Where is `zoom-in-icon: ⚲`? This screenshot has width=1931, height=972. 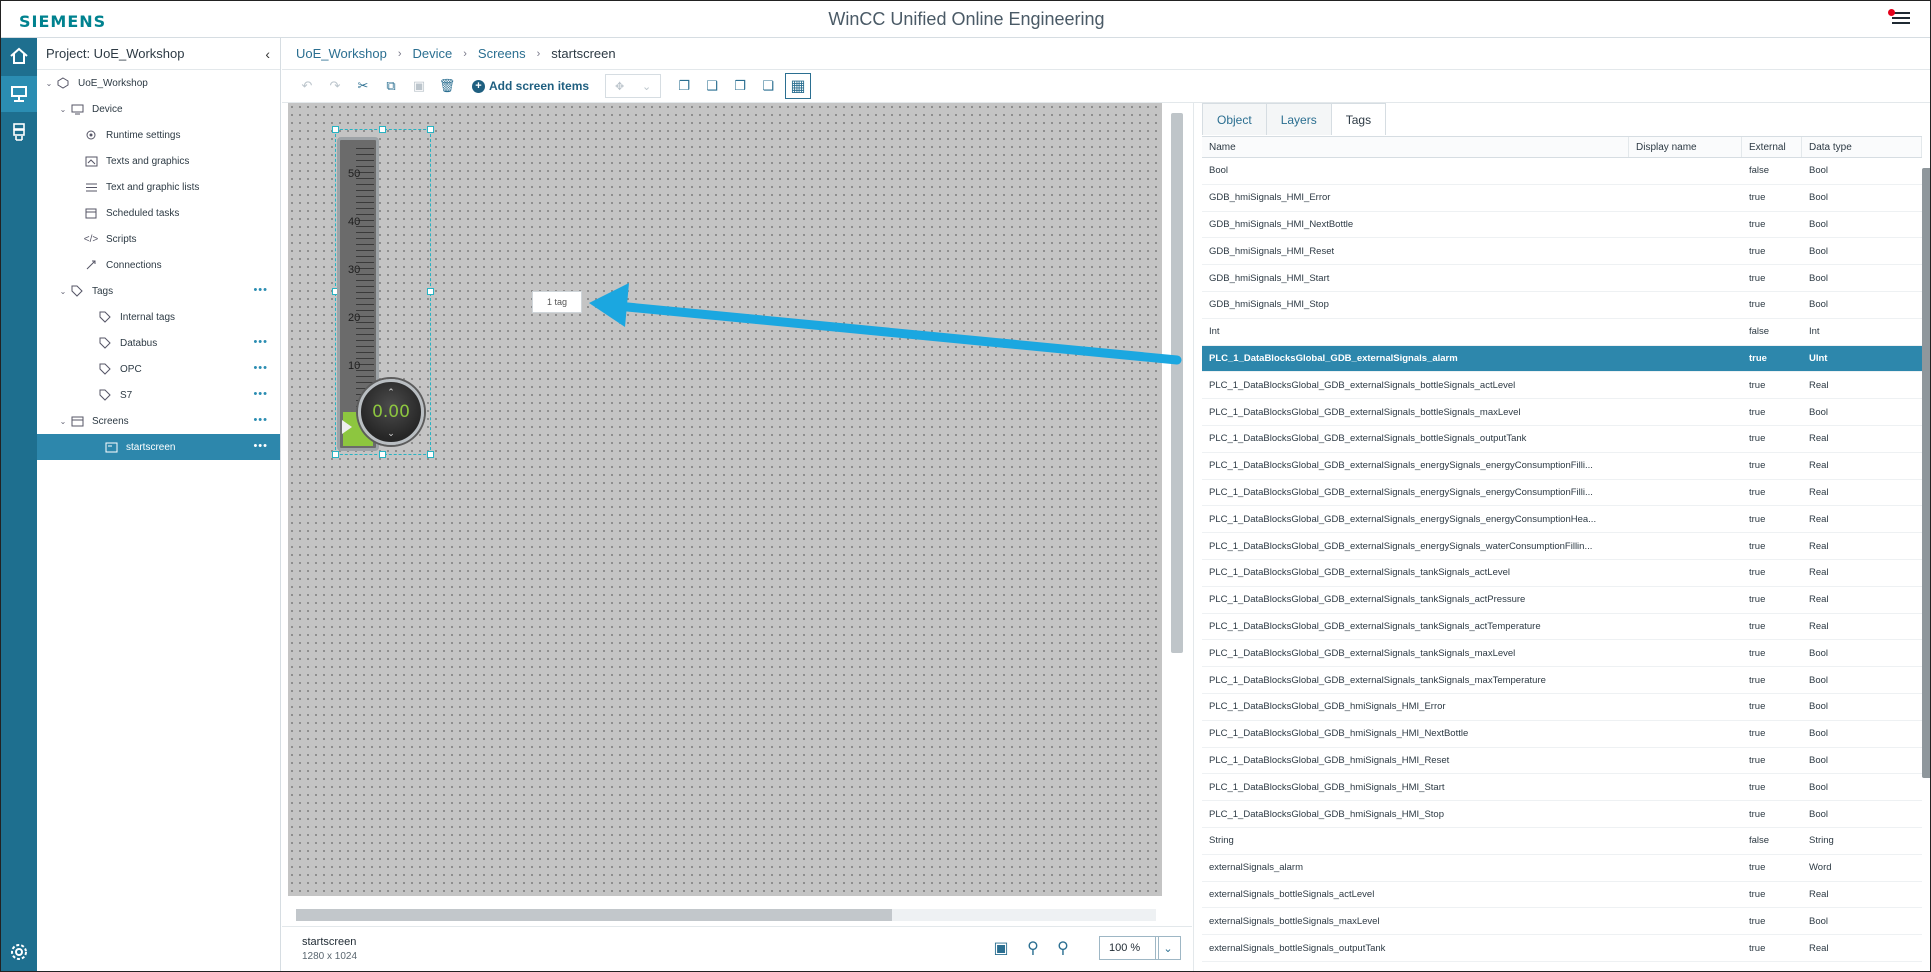 zoom-in-icon: ⚲ is located at coordinates (1063, 948).